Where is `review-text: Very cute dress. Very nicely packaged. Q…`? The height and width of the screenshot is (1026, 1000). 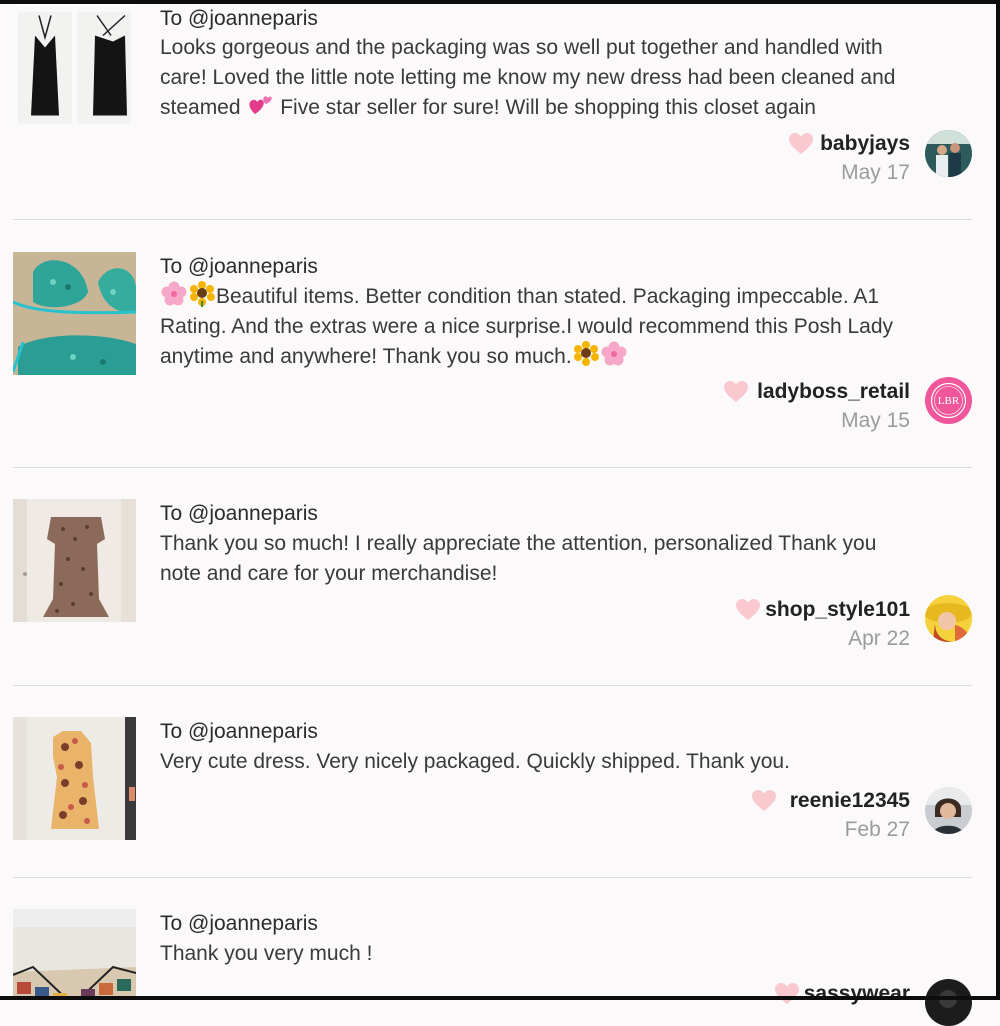 review-text: Very cute dress. Very nicely packaged. Q… is located at coordinates (567, 762).